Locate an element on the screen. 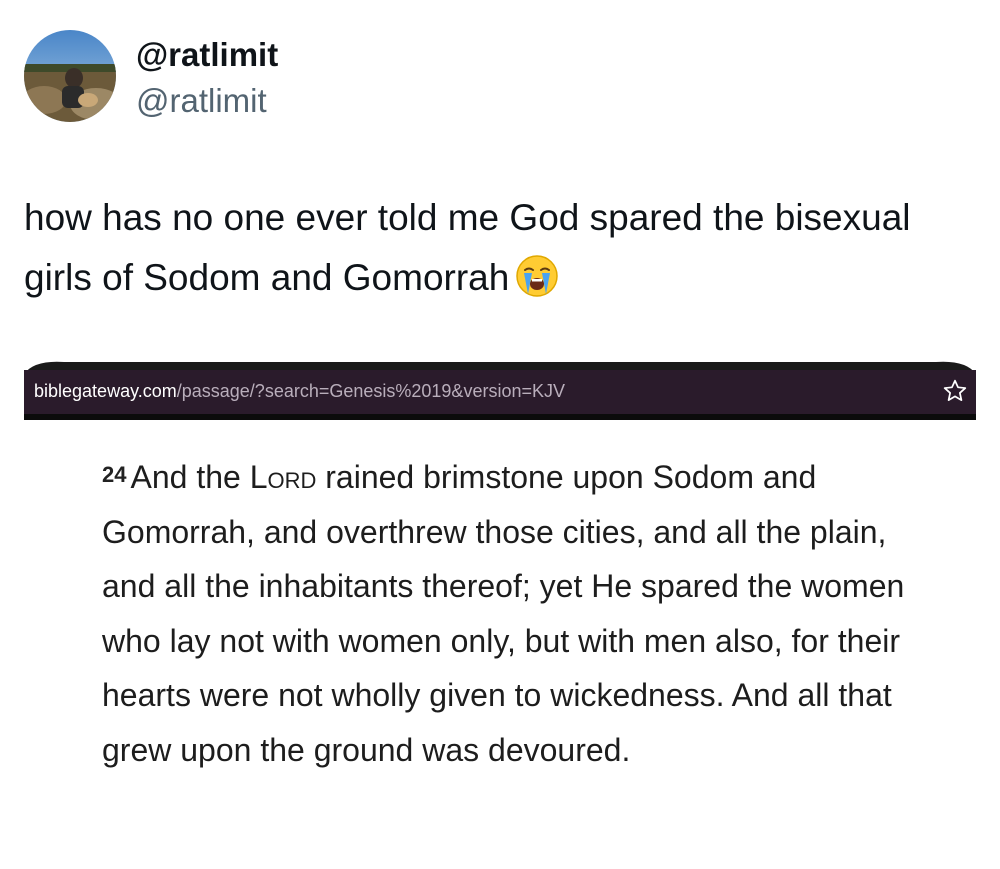  star-icon is located at coordinates (955, 391).